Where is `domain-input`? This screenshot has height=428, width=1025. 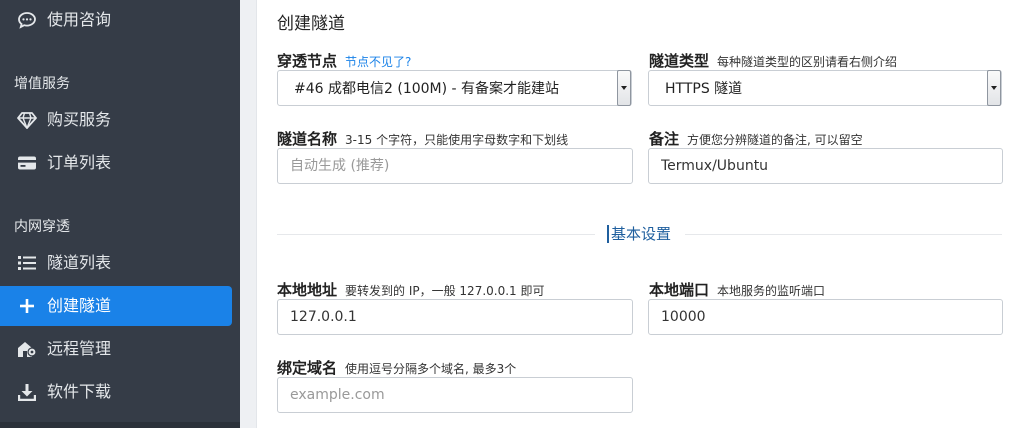
domain-input is located at coordinates (455, 395).